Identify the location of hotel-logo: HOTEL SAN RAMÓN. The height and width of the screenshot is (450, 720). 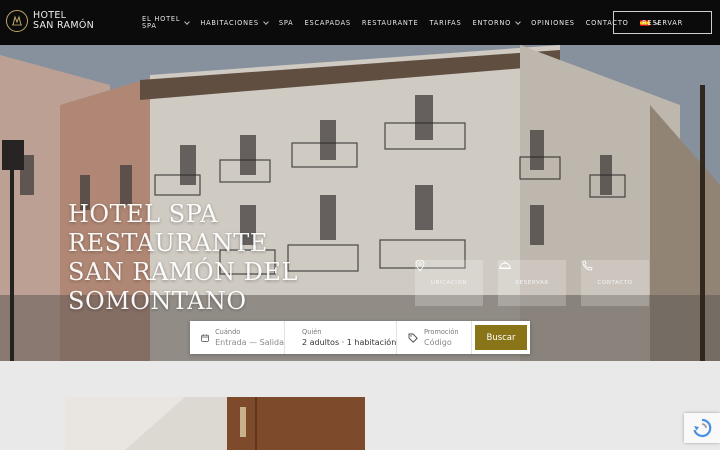
(50, 21).